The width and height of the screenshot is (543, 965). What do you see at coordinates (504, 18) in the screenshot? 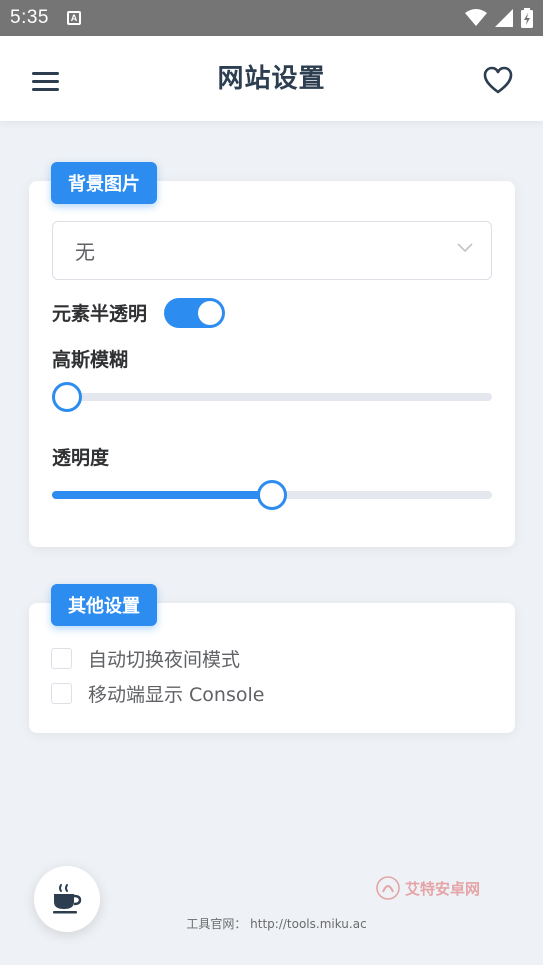
I see `signal-icon` at bounding box center [504, 18].